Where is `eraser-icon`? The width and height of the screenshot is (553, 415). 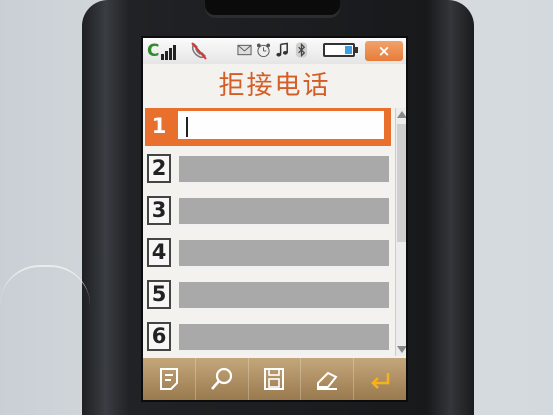
eraser-icon is located at coordinates (327, 380).